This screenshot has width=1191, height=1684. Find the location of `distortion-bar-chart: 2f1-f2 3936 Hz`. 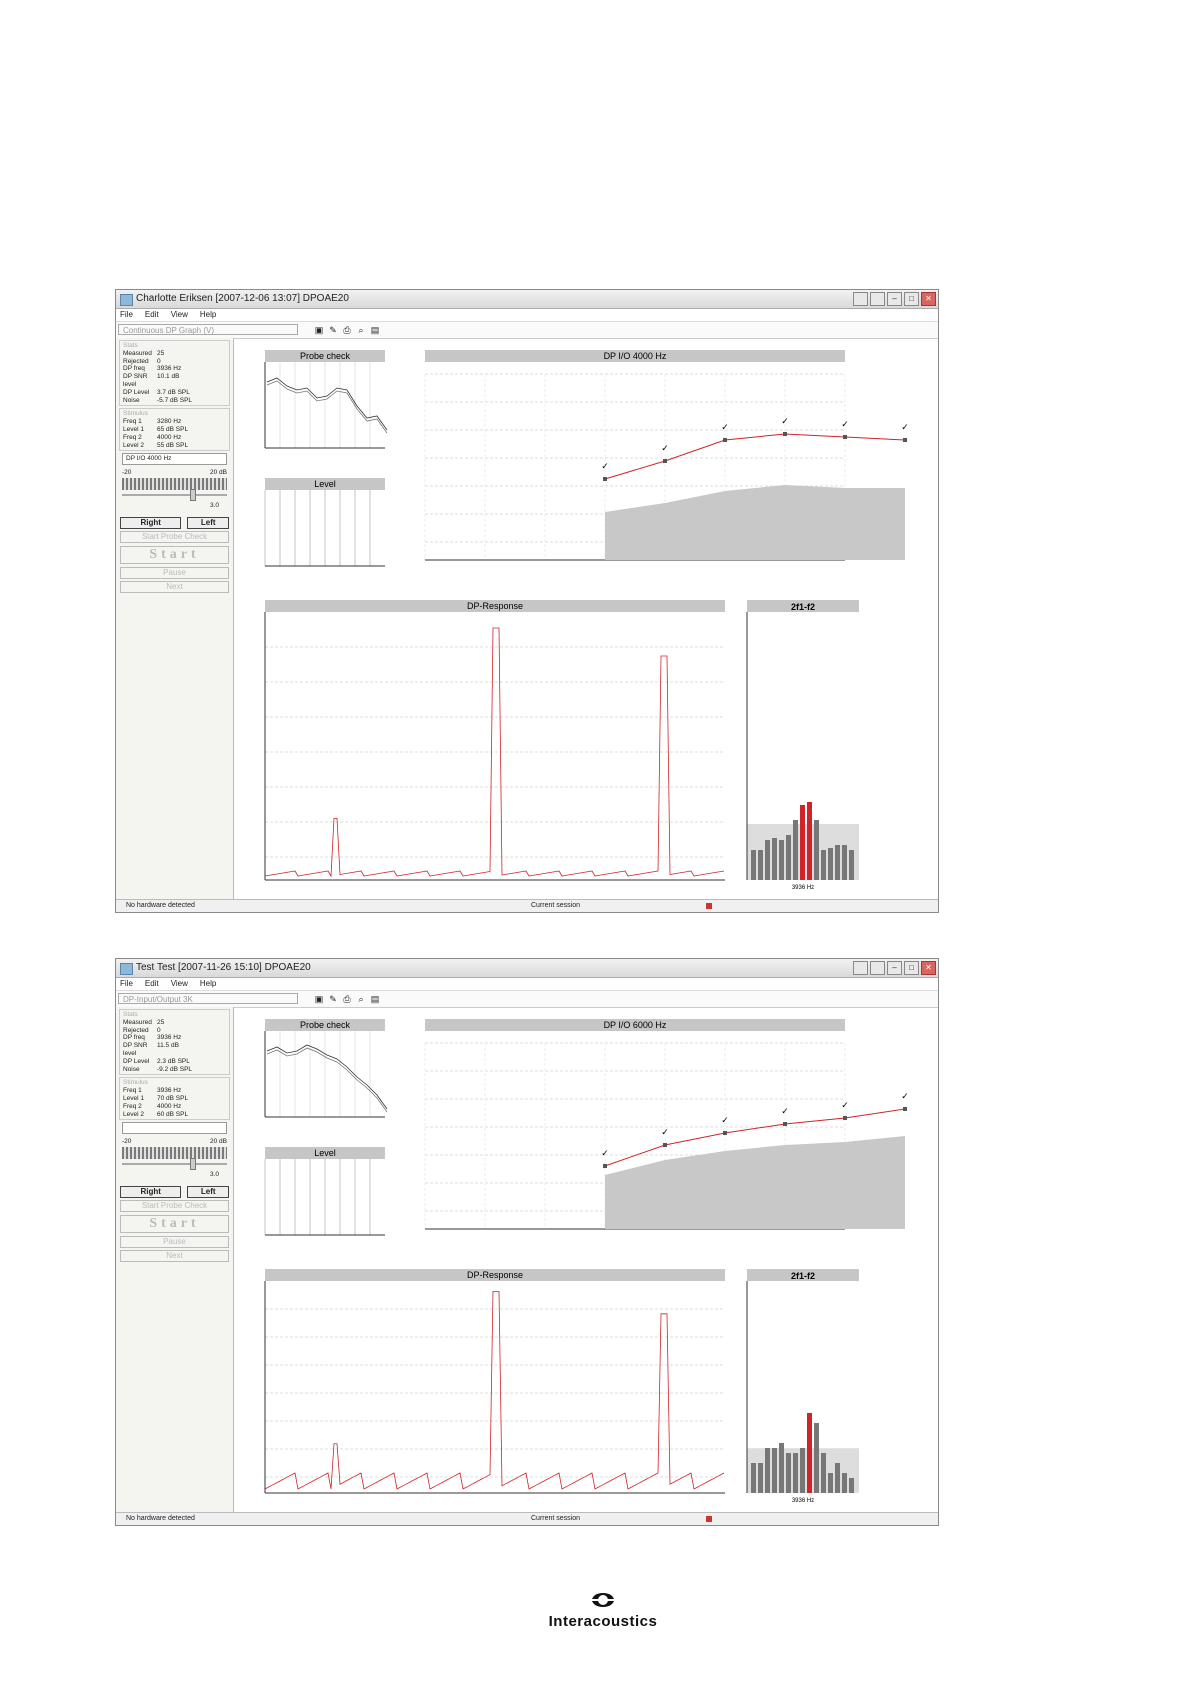

distortion-bar-chart: 2f1-f2 3936 Hz is located at coordinates (802, 1386).